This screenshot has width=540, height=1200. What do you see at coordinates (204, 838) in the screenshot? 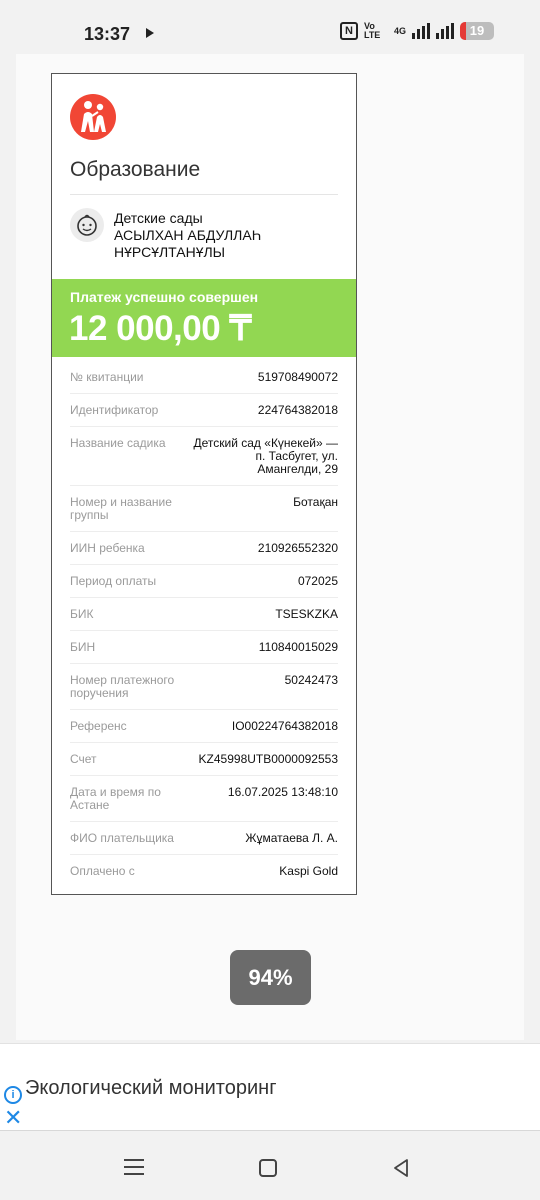
I see `receipt-row: ФИО плательщика Жұматаева Л. А.` at bounding box center [204, 838].